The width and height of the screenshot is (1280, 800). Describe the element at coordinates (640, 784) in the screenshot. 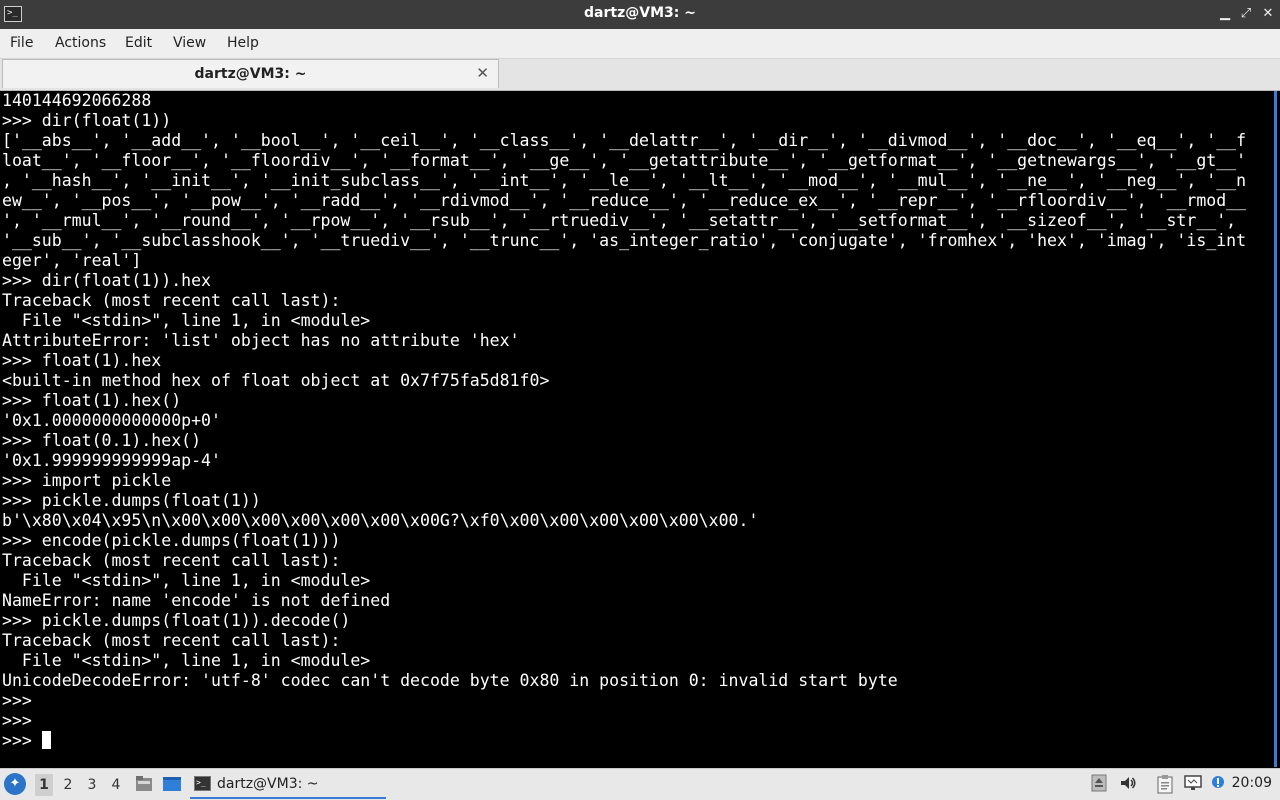

I see `taskbar: ✦ 1 2 3 4 >_ dartz@VM3: ~ 20:09` at that location.